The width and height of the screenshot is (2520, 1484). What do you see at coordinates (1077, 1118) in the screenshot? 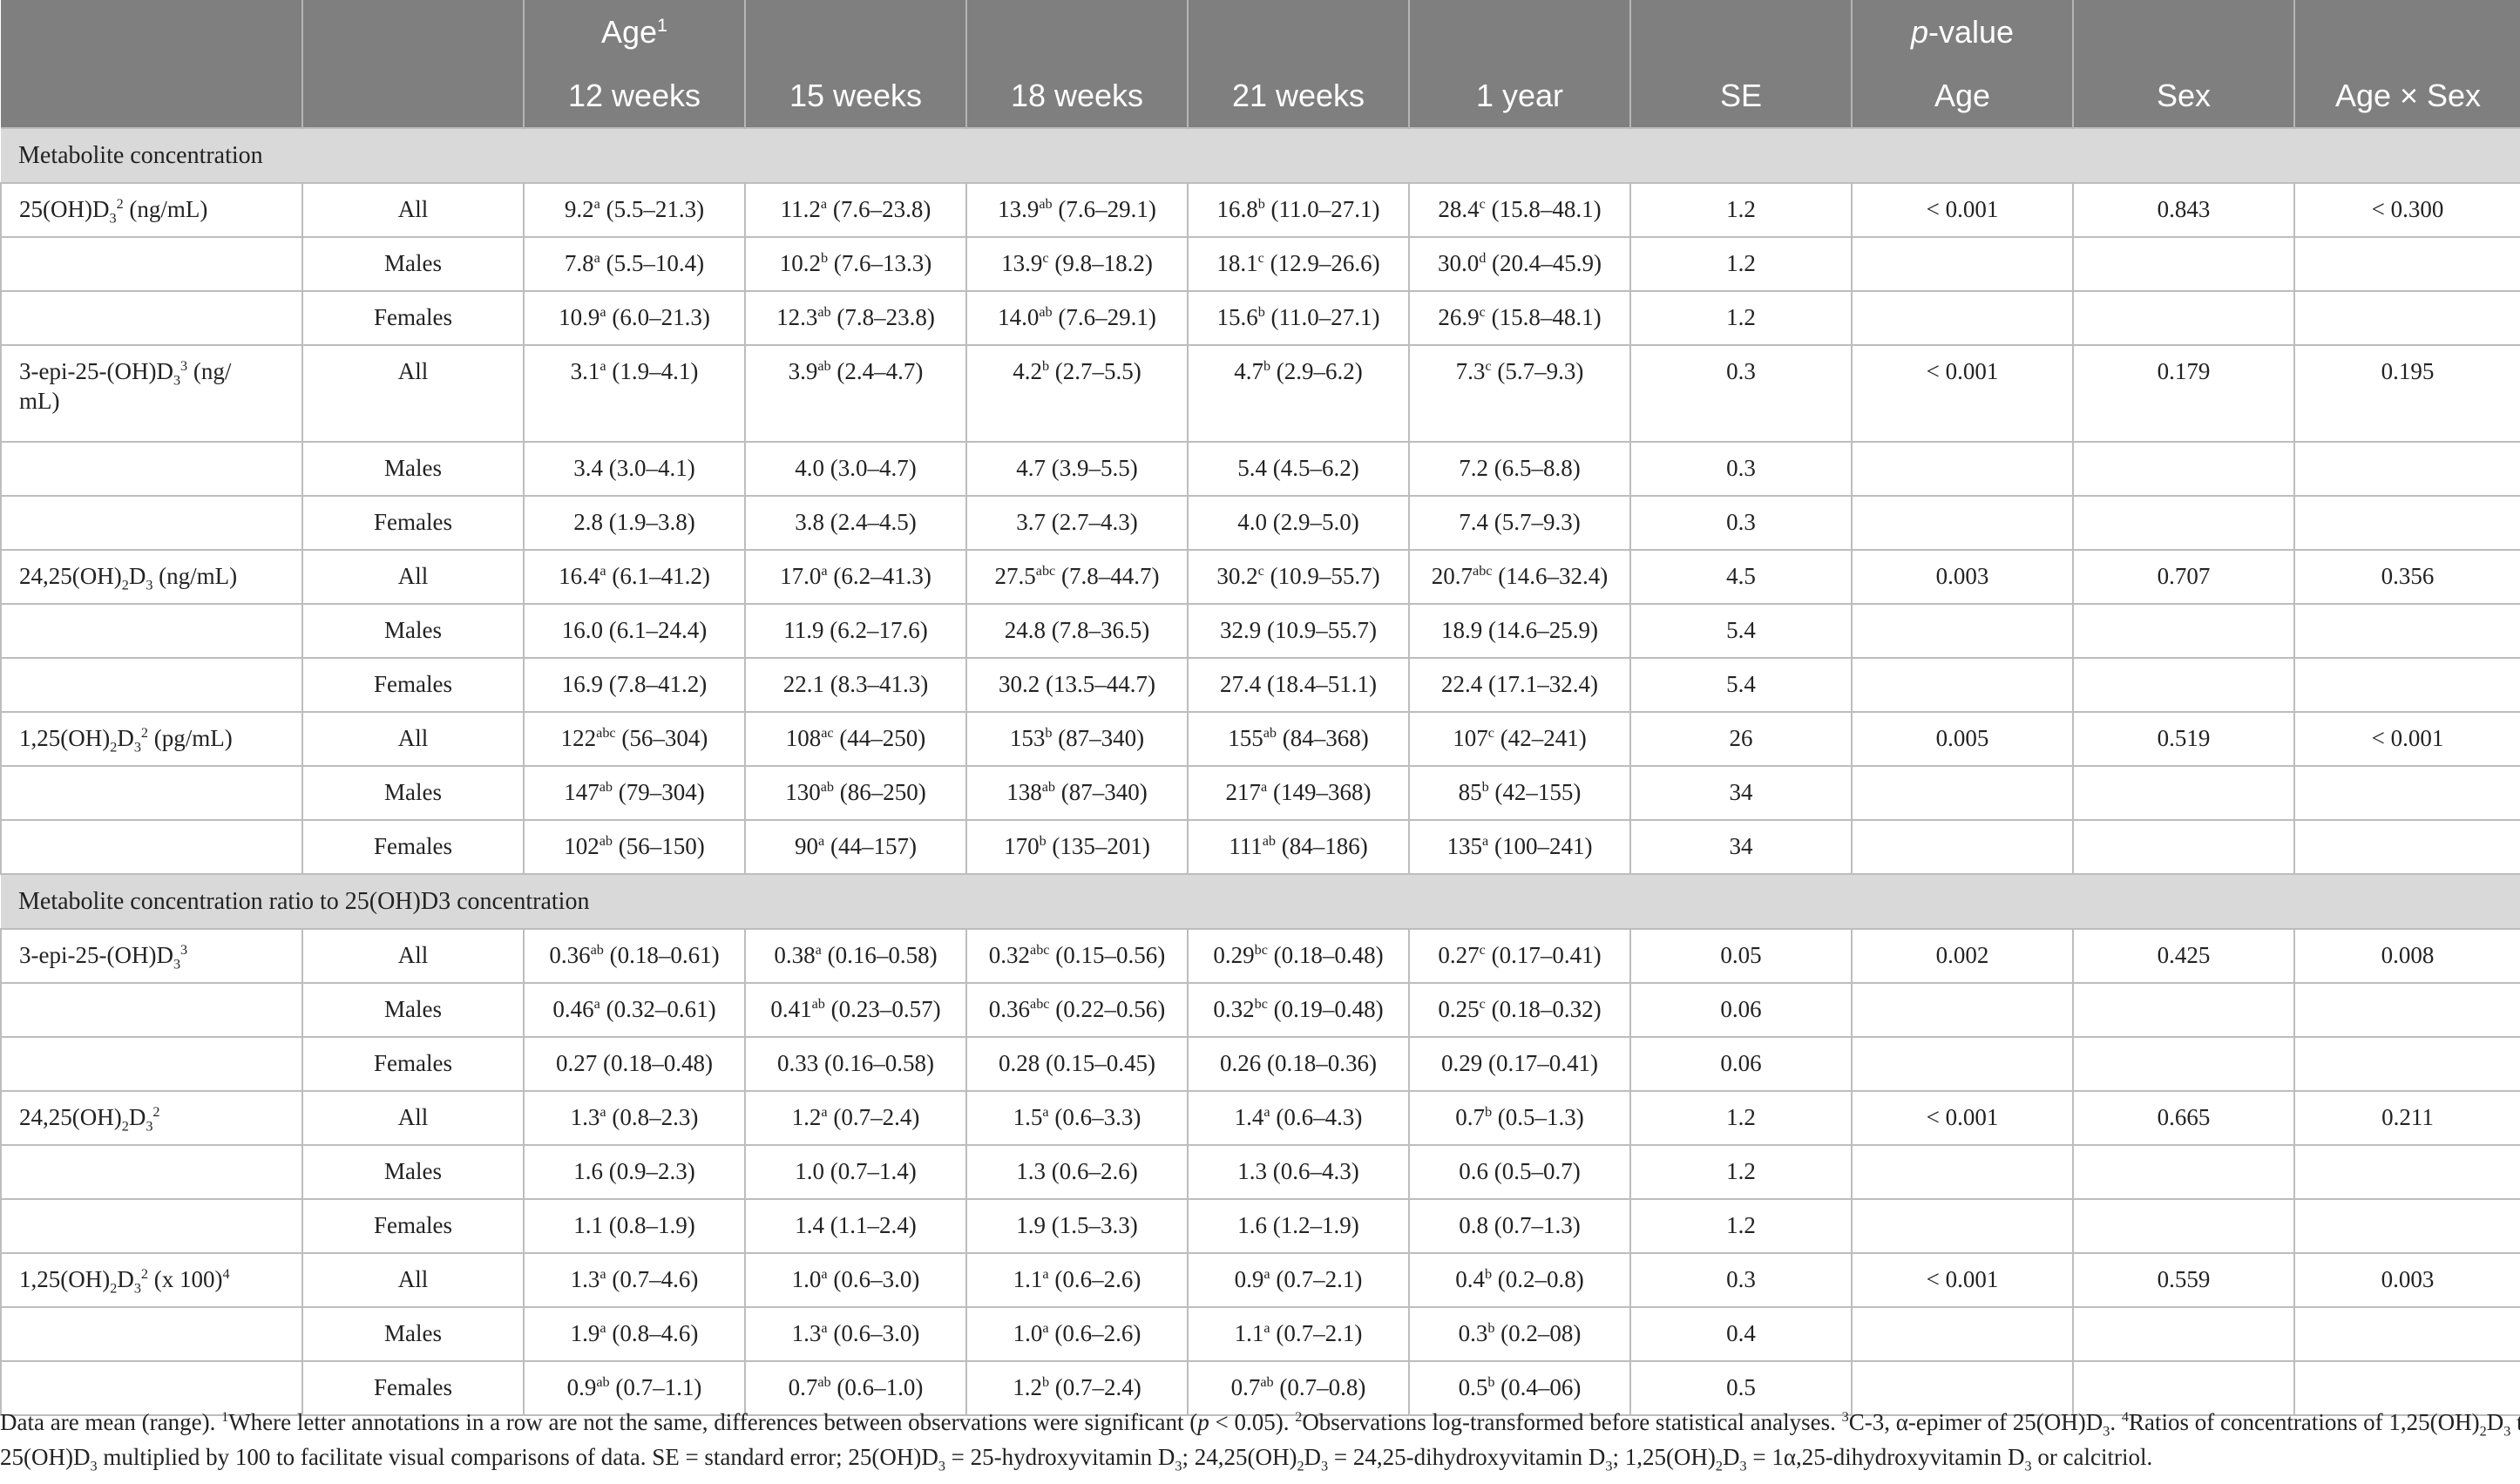
I see `value-cell: 1.5a (0.6–3.3)` at bounding box center [1077, 1118].